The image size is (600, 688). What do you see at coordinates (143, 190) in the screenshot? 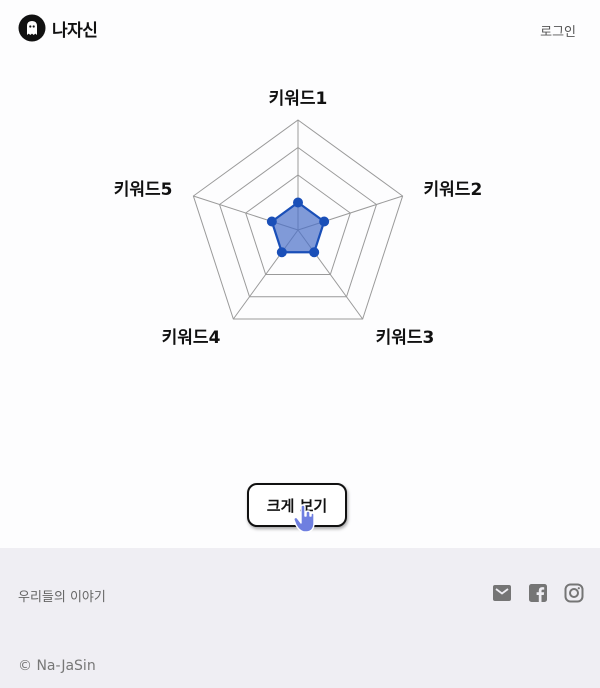
I see `radar-axis-label: 키워드5` at bounding box center [143, 190].